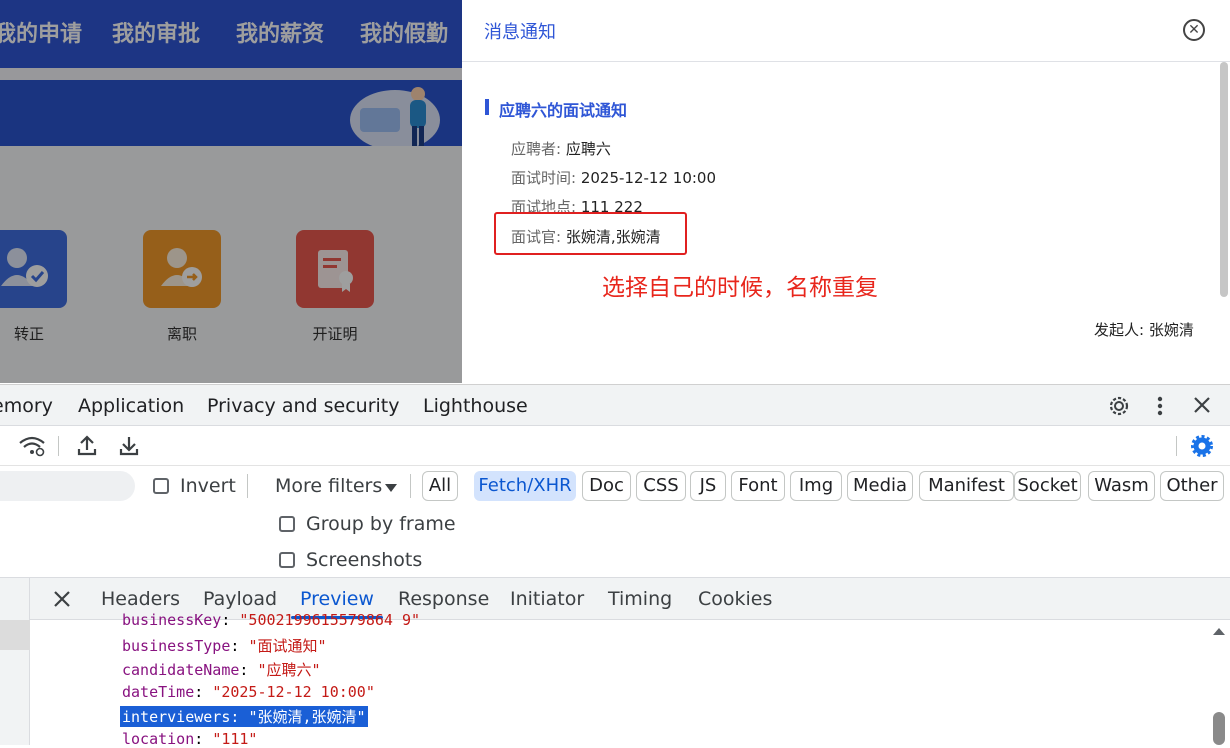  I want to click on gear-icon, so click(1119, 406).